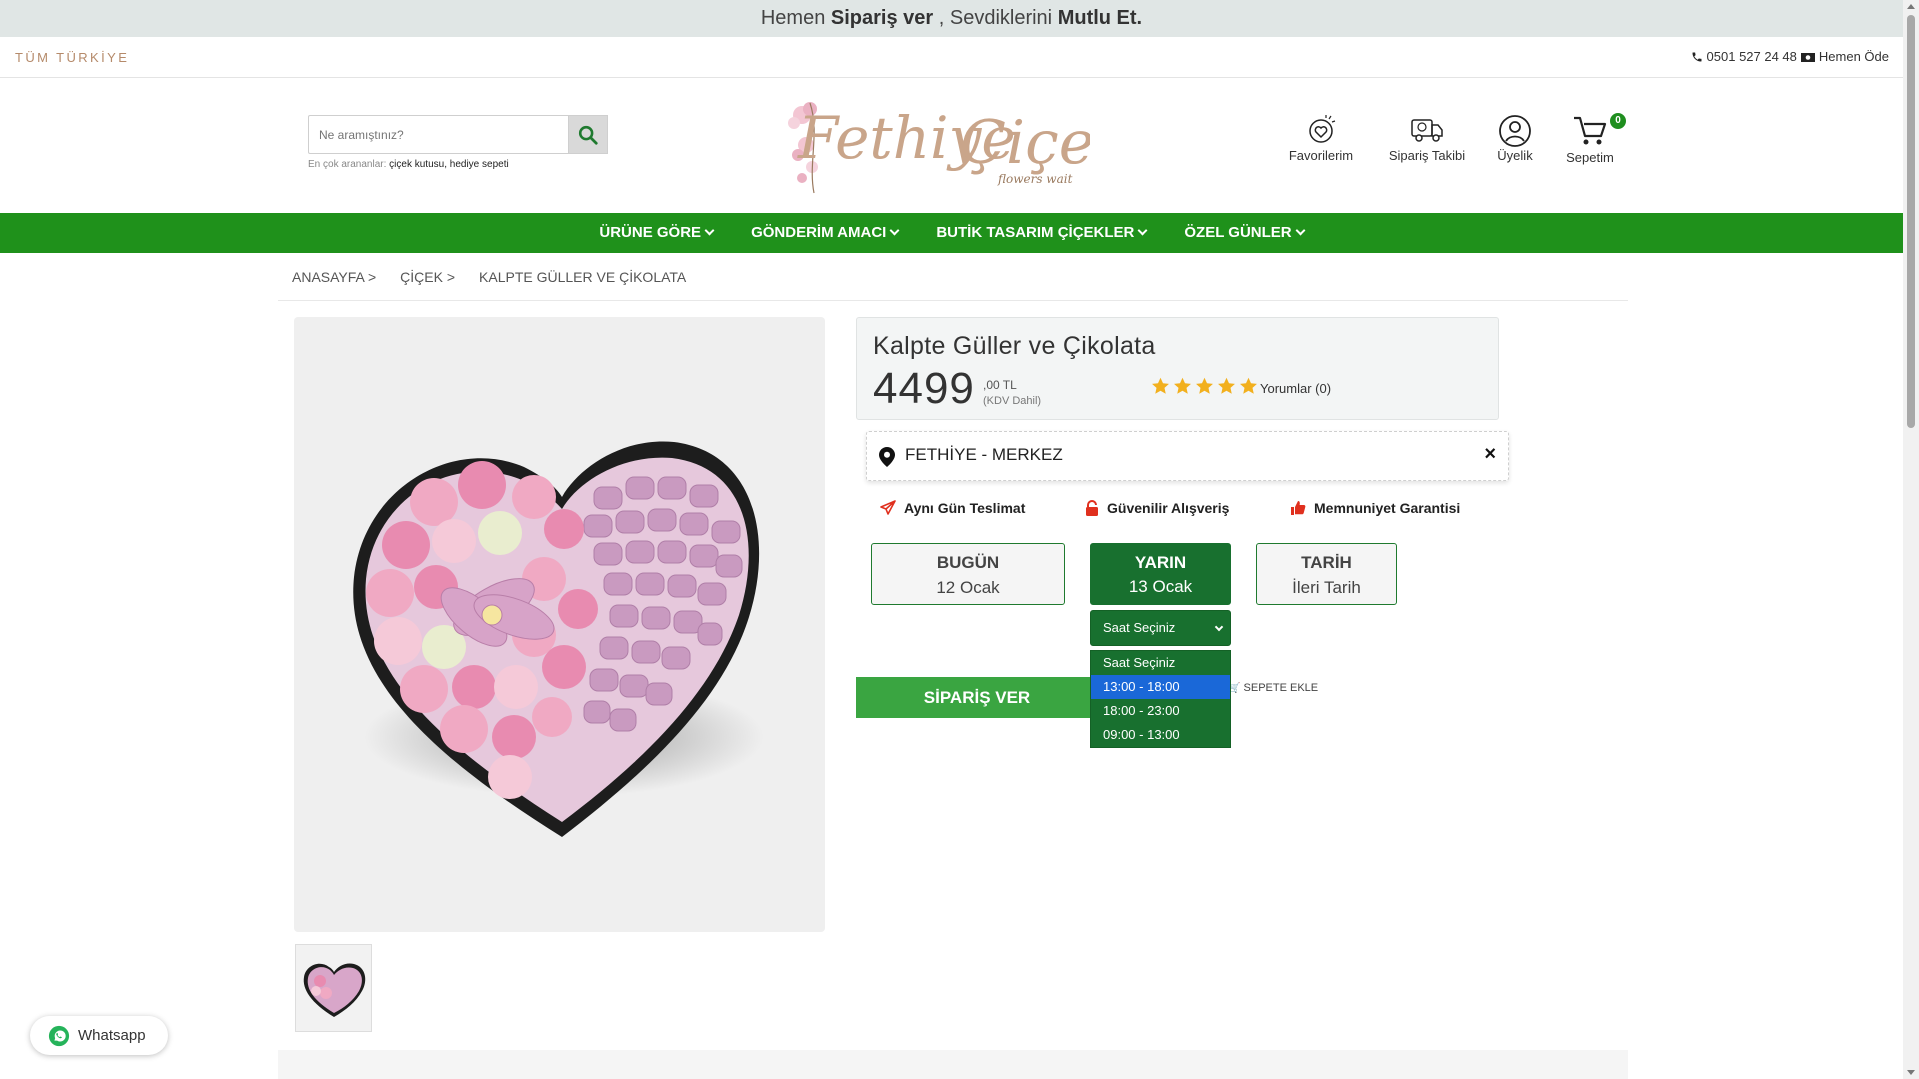  Describe the element at coordinates (1911, 539) in the screenshot. I see `page-scrollbar` at that location.